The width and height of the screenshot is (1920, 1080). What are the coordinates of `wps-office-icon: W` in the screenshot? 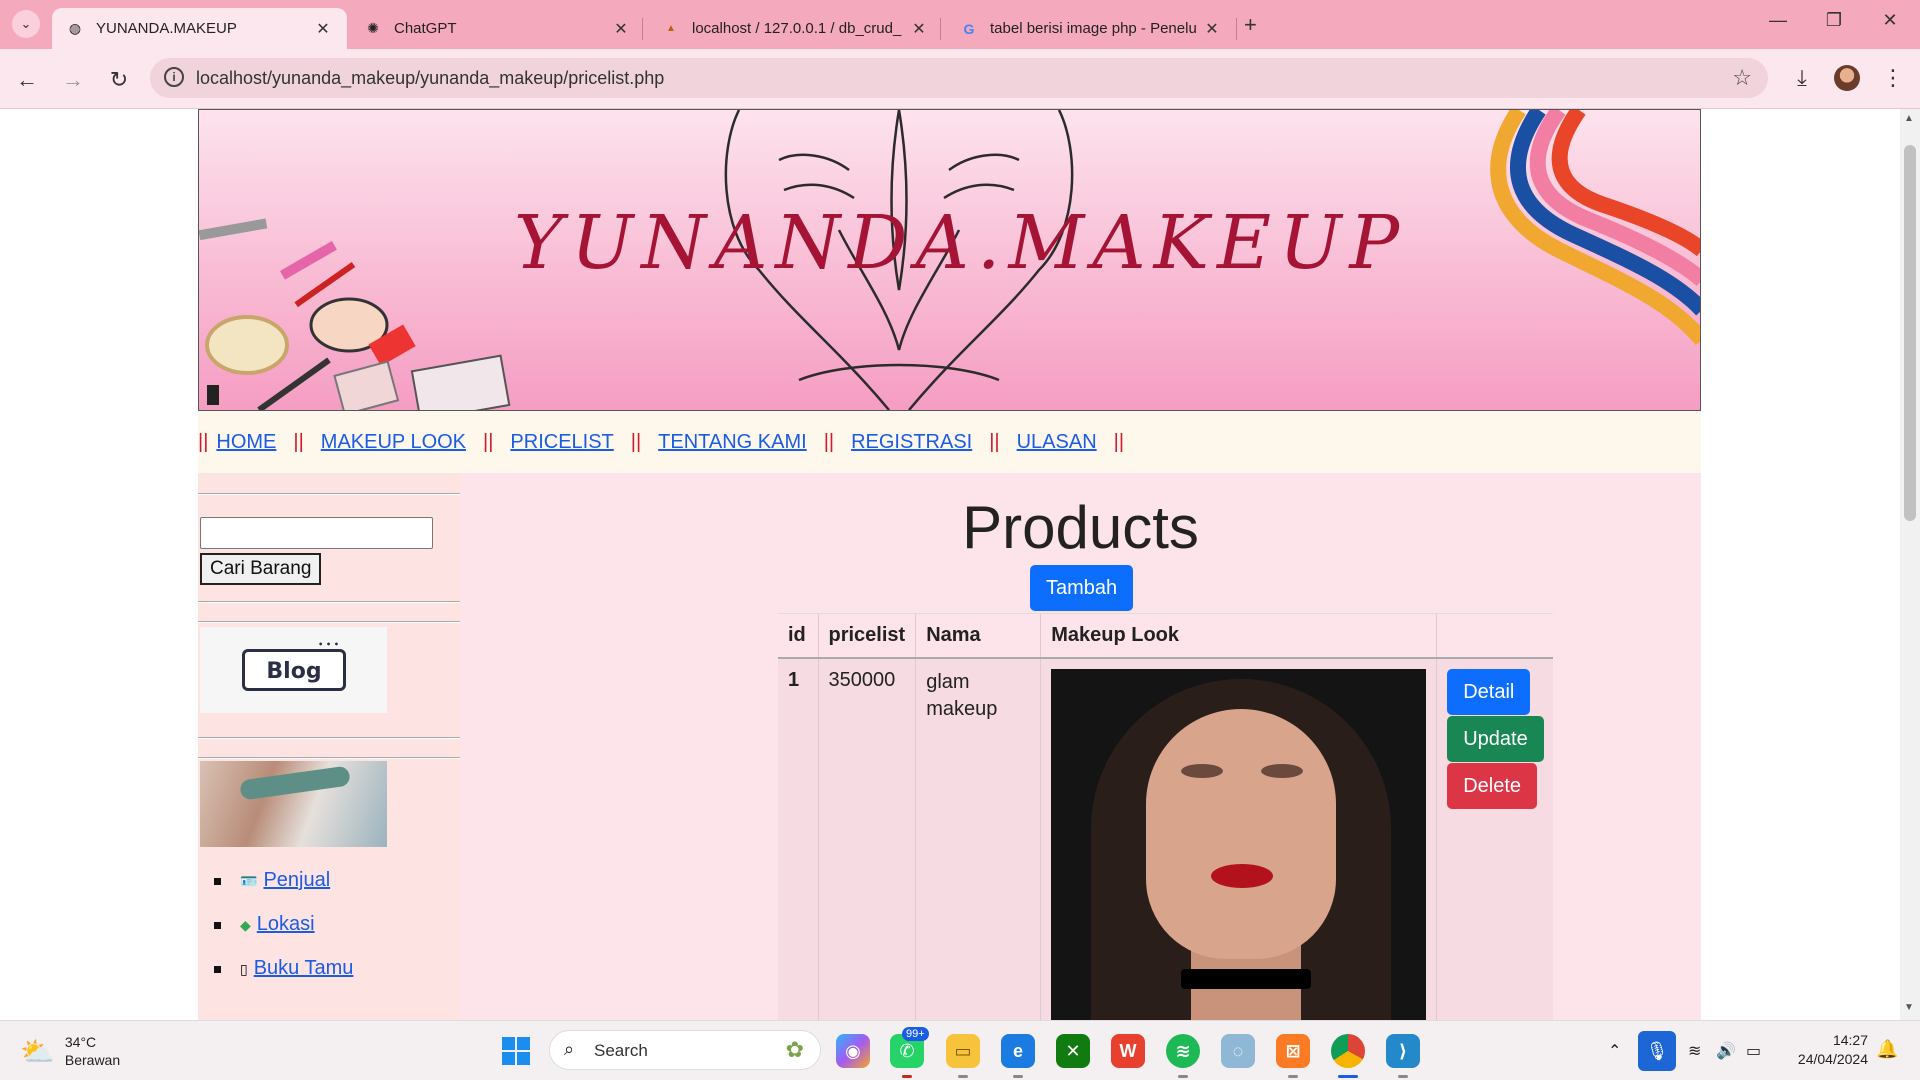 It's located at (1128, 1051).